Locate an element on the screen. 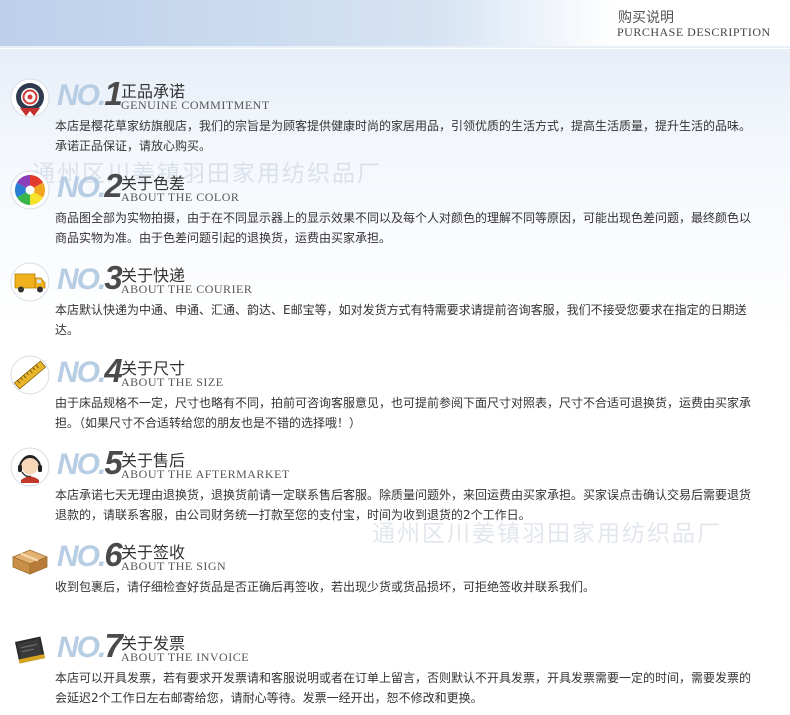  section-title-en: ABOUT THE AFTERMARKET is located at coordinates (205, 474).